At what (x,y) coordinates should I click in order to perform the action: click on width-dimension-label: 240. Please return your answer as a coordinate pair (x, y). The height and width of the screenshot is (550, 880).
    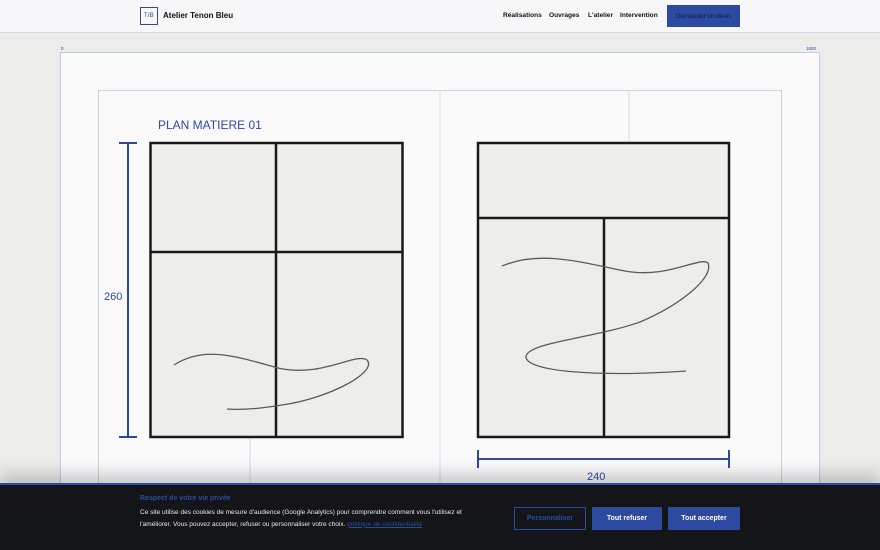
    Looking at the image, I should click on (596, 477).